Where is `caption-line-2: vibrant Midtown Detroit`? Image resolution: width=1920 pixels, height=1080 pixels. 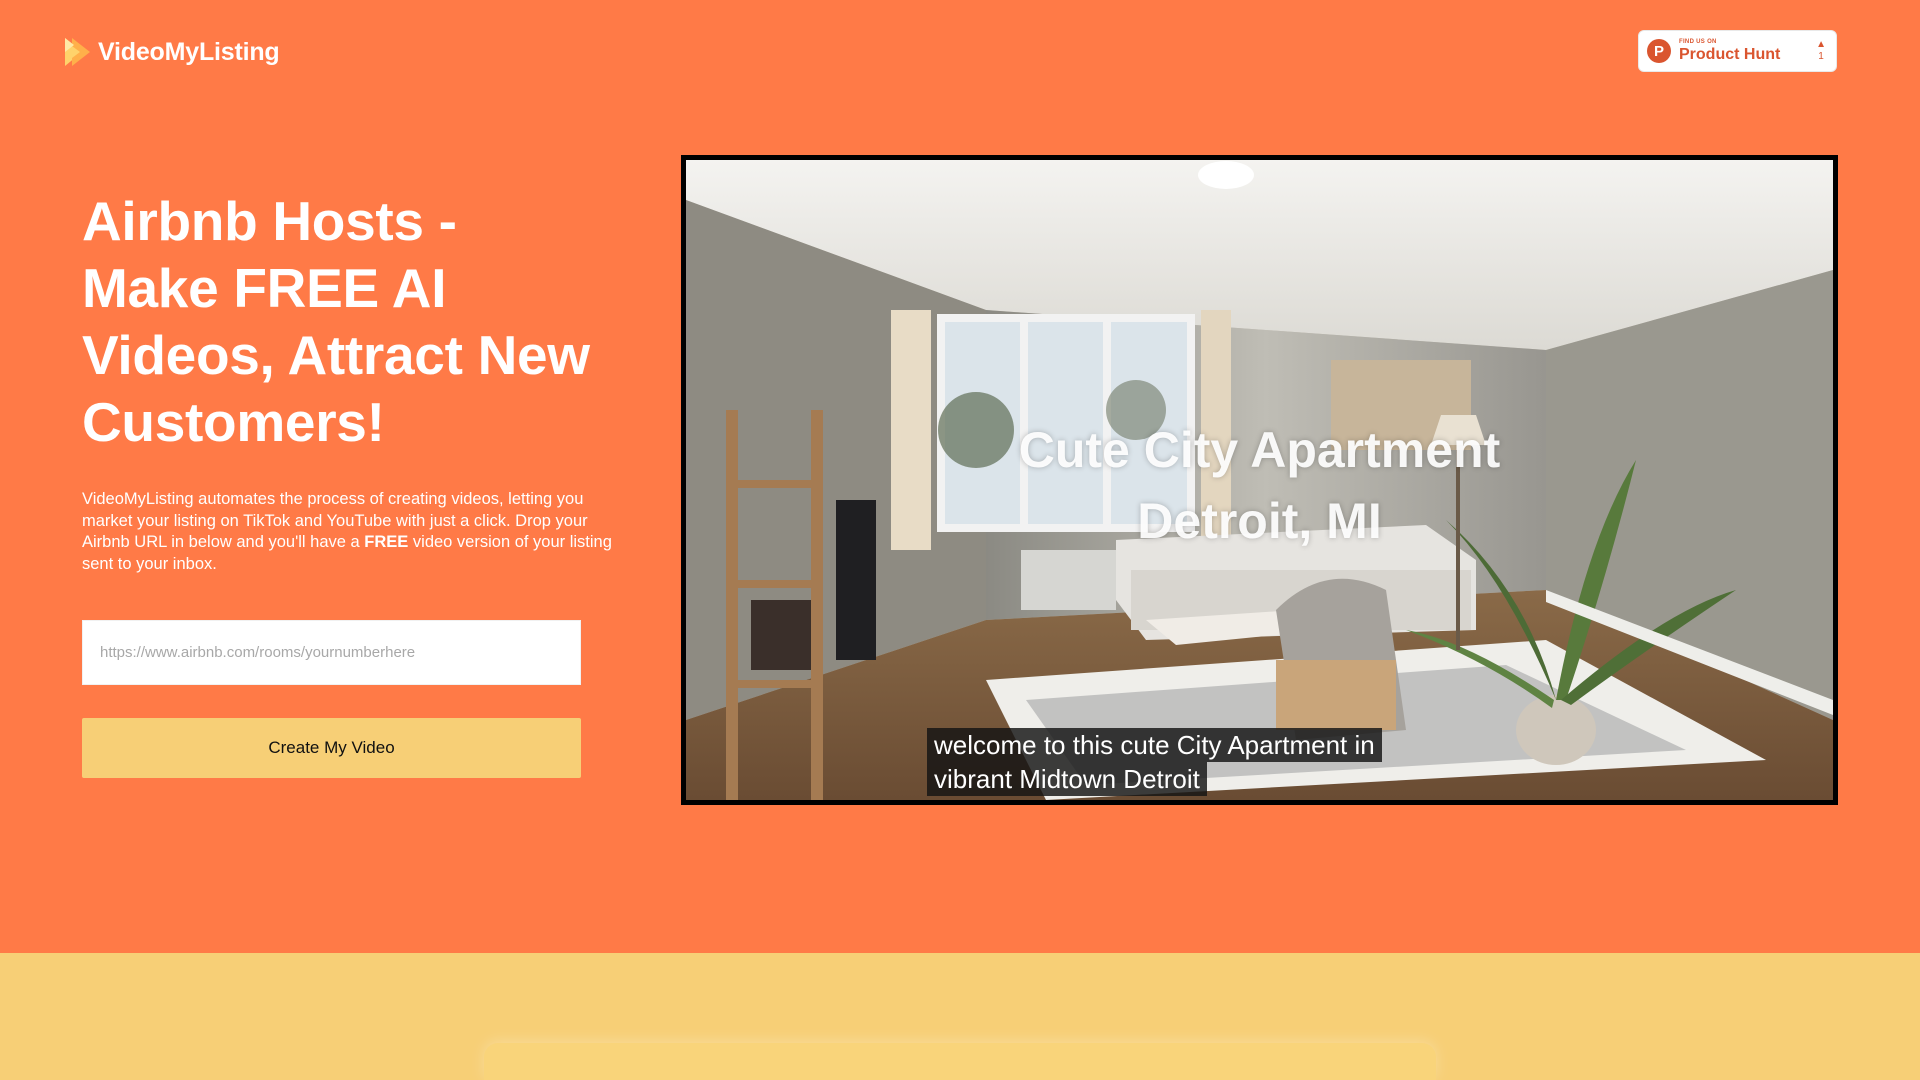 caption-line-2: vibrant Midtown Detroit is located at coordinates (1067, 779).